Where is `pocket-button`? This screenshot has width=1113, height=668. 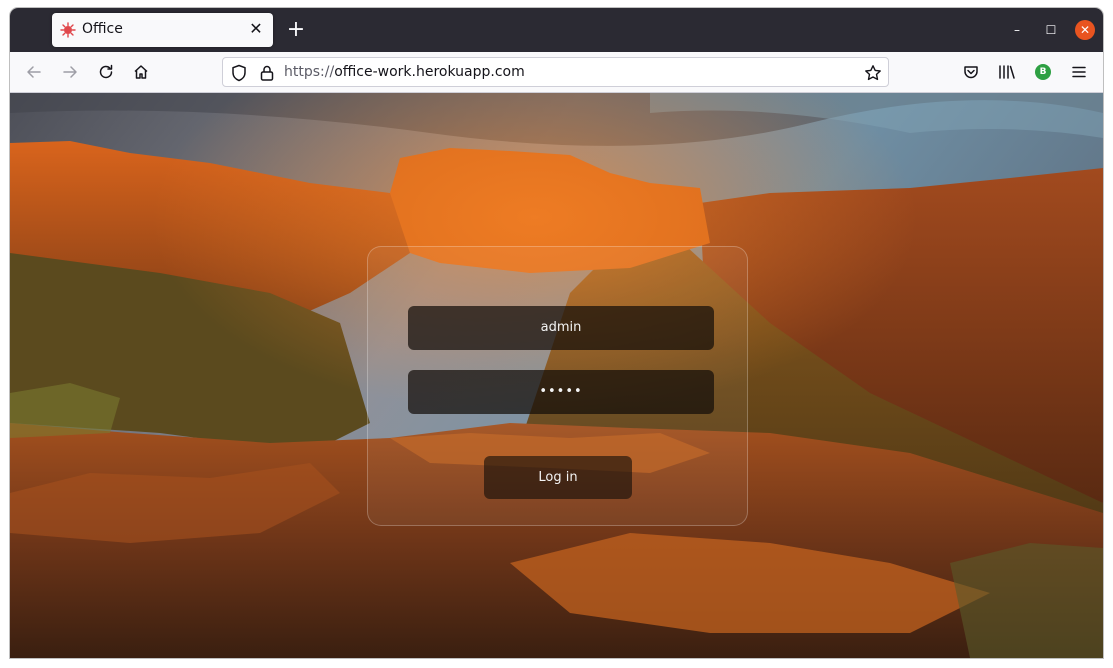
pocket-button is located at coordinates (971, 72).